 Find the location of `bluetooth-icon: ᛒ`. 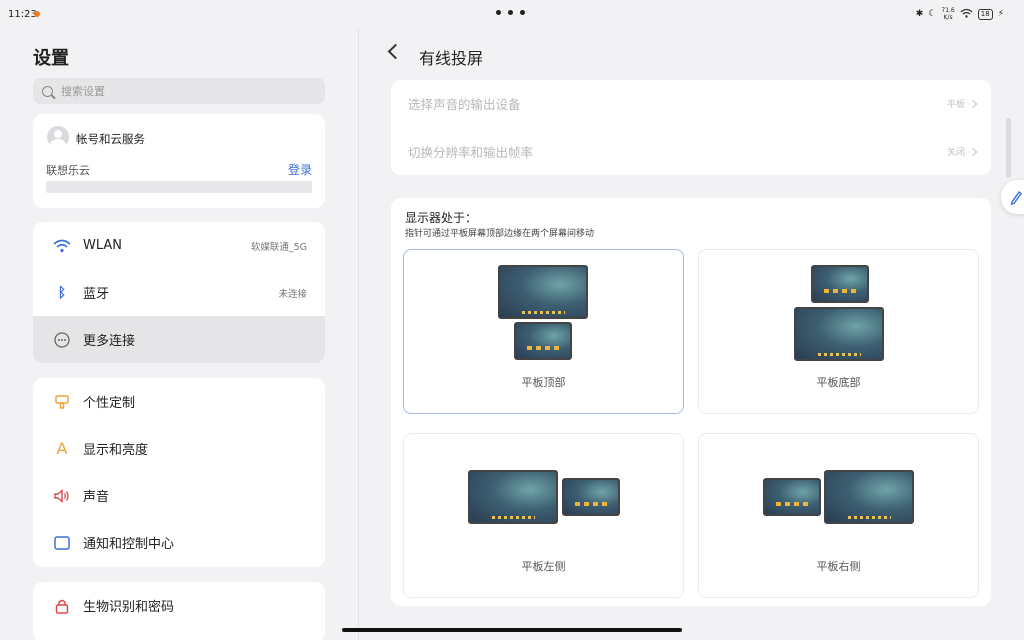

bluetooth-icon: ᛒ is located at coordinates (62, 292).